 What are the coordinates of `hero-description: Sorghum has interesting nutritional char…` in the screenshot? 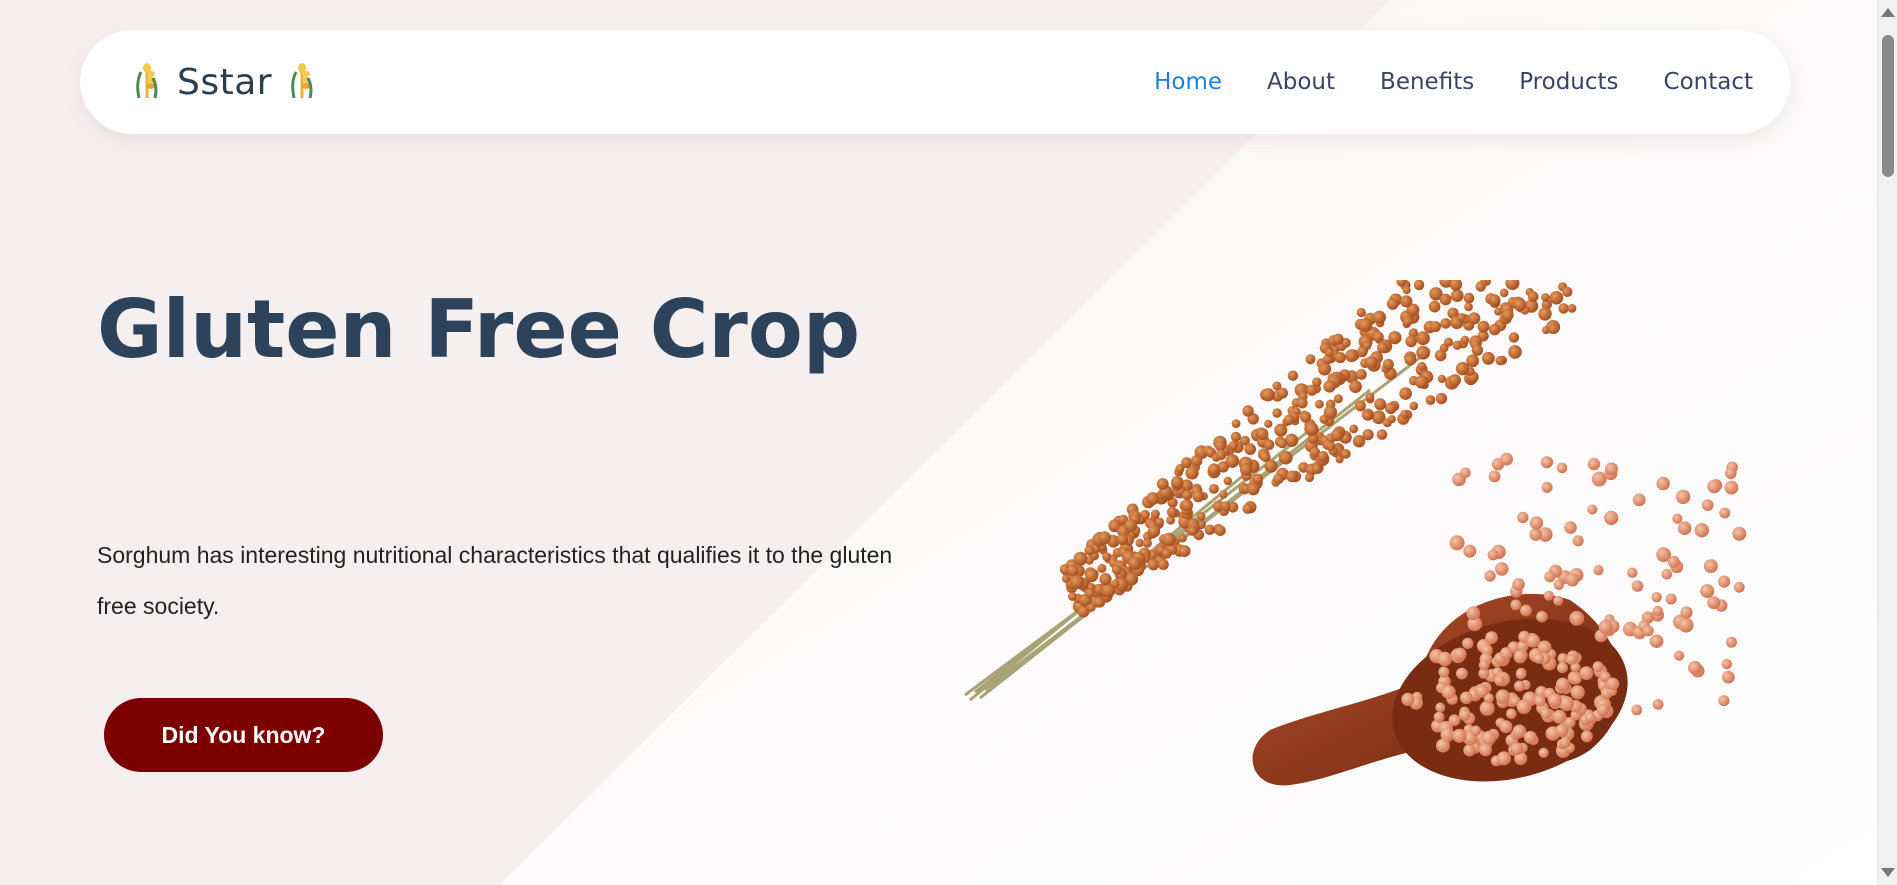 It's located at (495, 580).